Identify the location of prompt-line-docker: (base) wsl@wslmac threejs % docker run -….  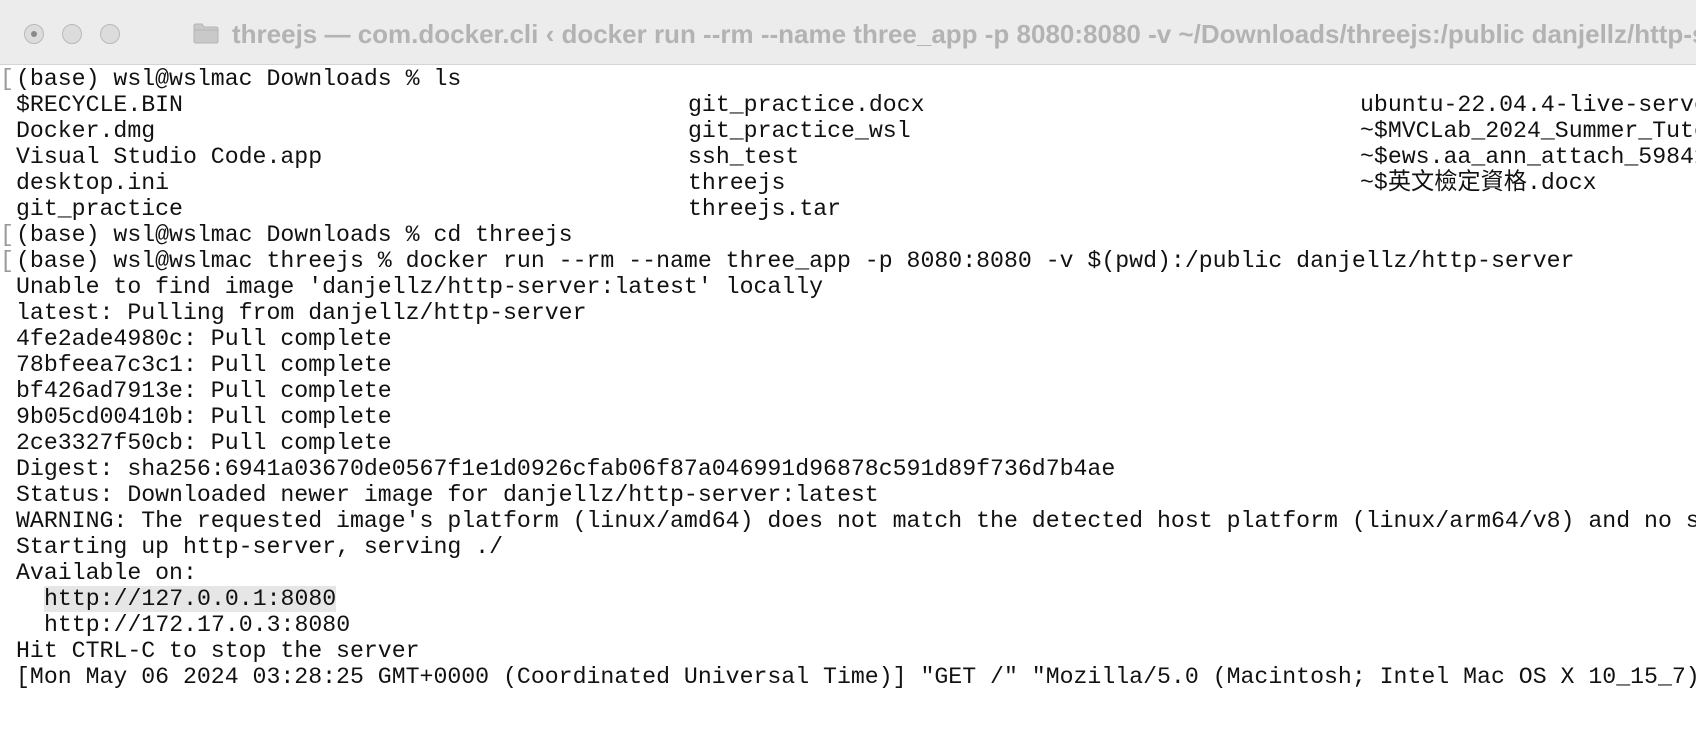
(795, 261).